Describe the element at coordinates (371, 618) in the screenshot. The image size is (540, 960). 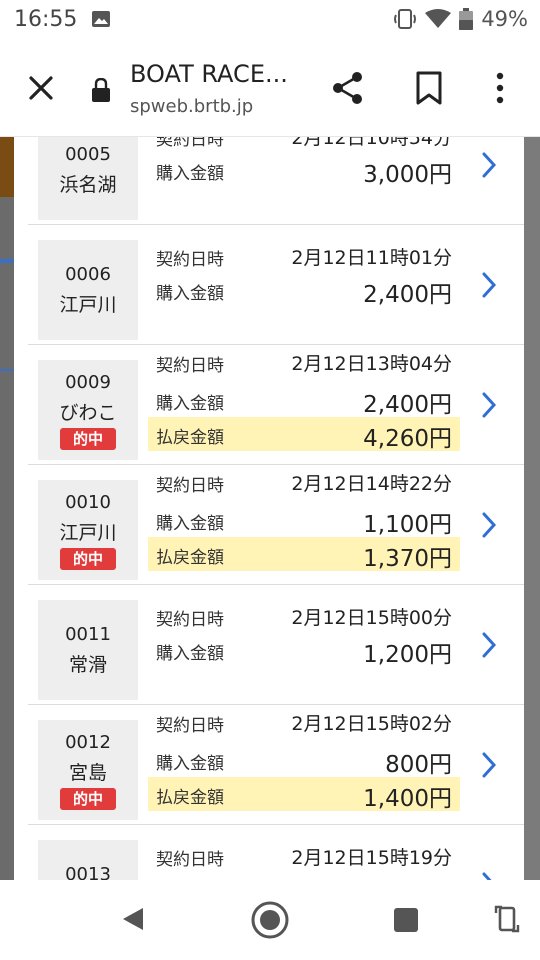
I see `contract-datetime-value: 2月12日15時00分` at that location.